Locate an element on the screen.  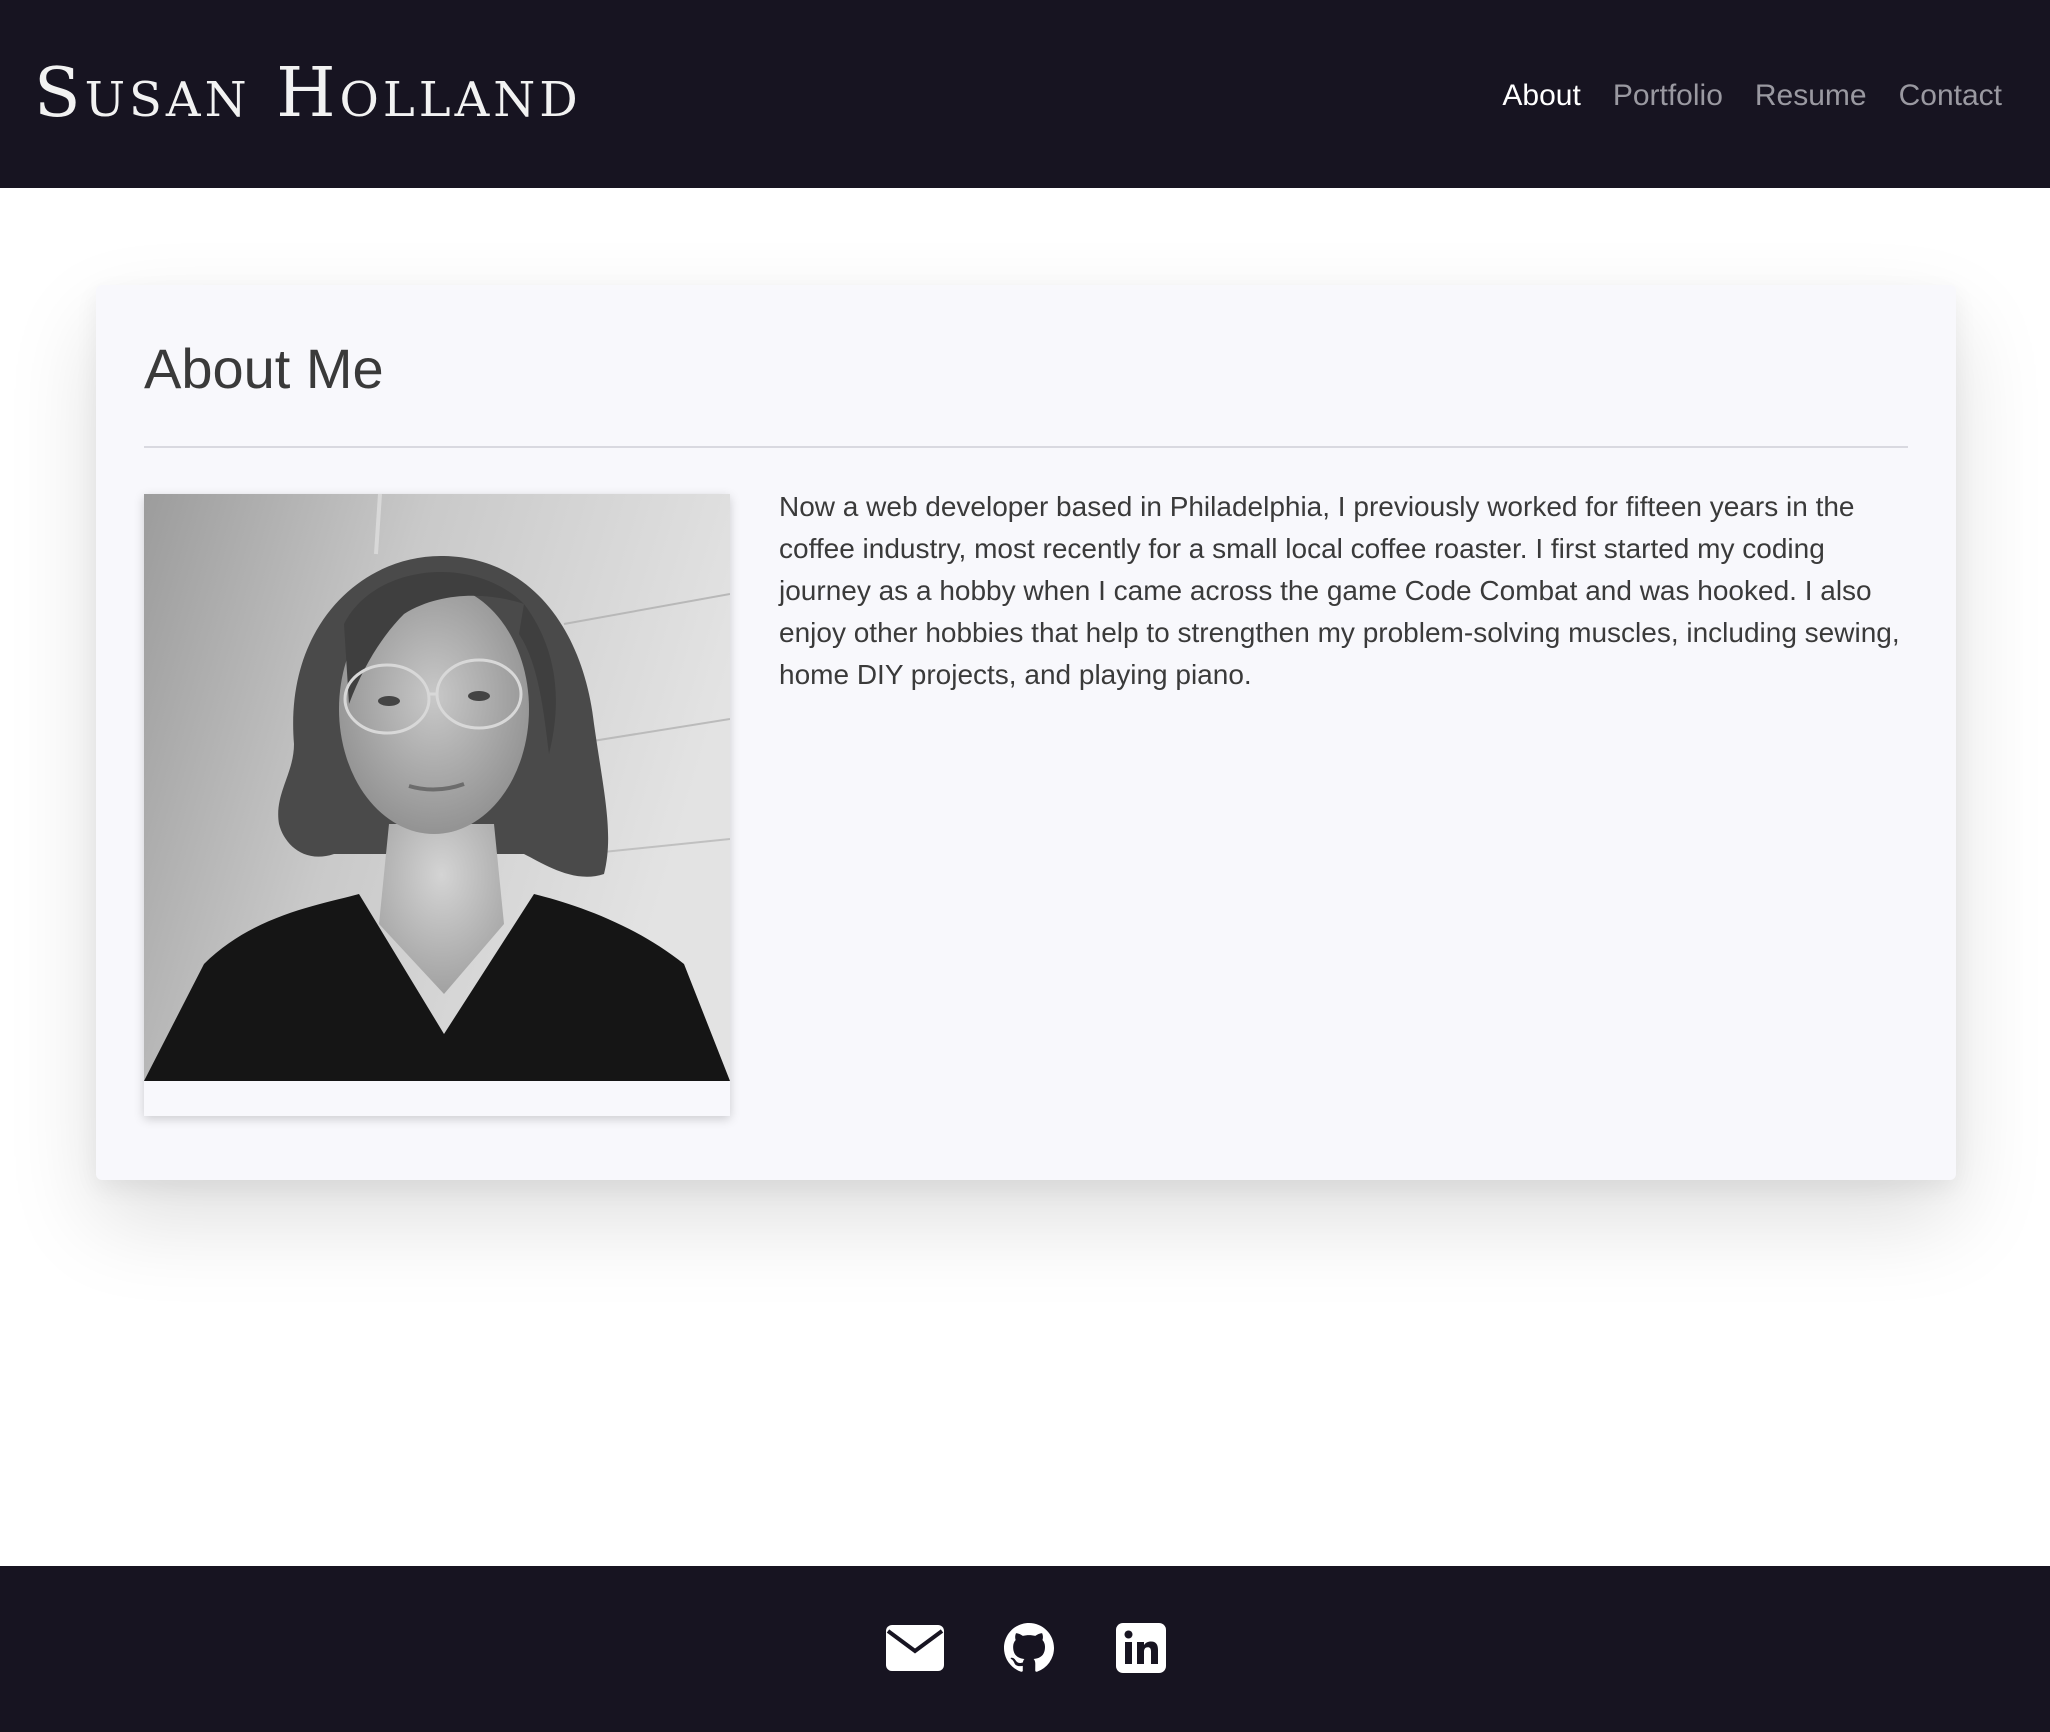
envelope-icon is located at coordinates (915, 1648).